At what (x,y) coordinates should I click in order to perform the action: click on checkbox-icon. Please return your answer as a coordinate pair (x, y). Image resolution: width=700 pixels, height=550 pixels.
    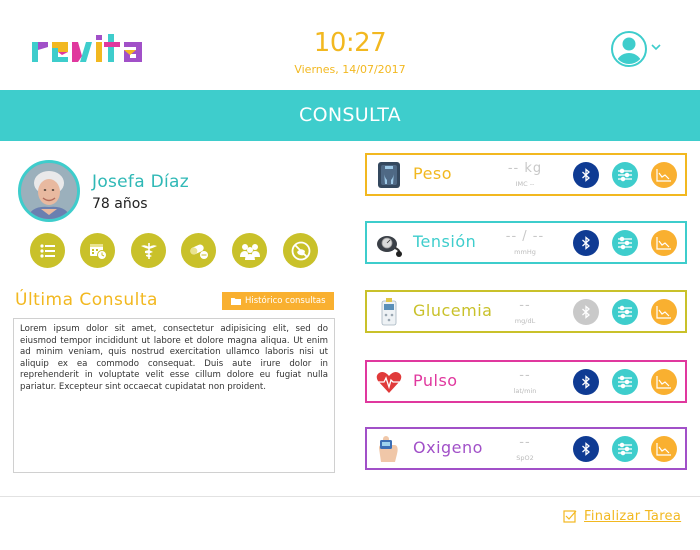
    Looking at the image, I should click on (570, 516).